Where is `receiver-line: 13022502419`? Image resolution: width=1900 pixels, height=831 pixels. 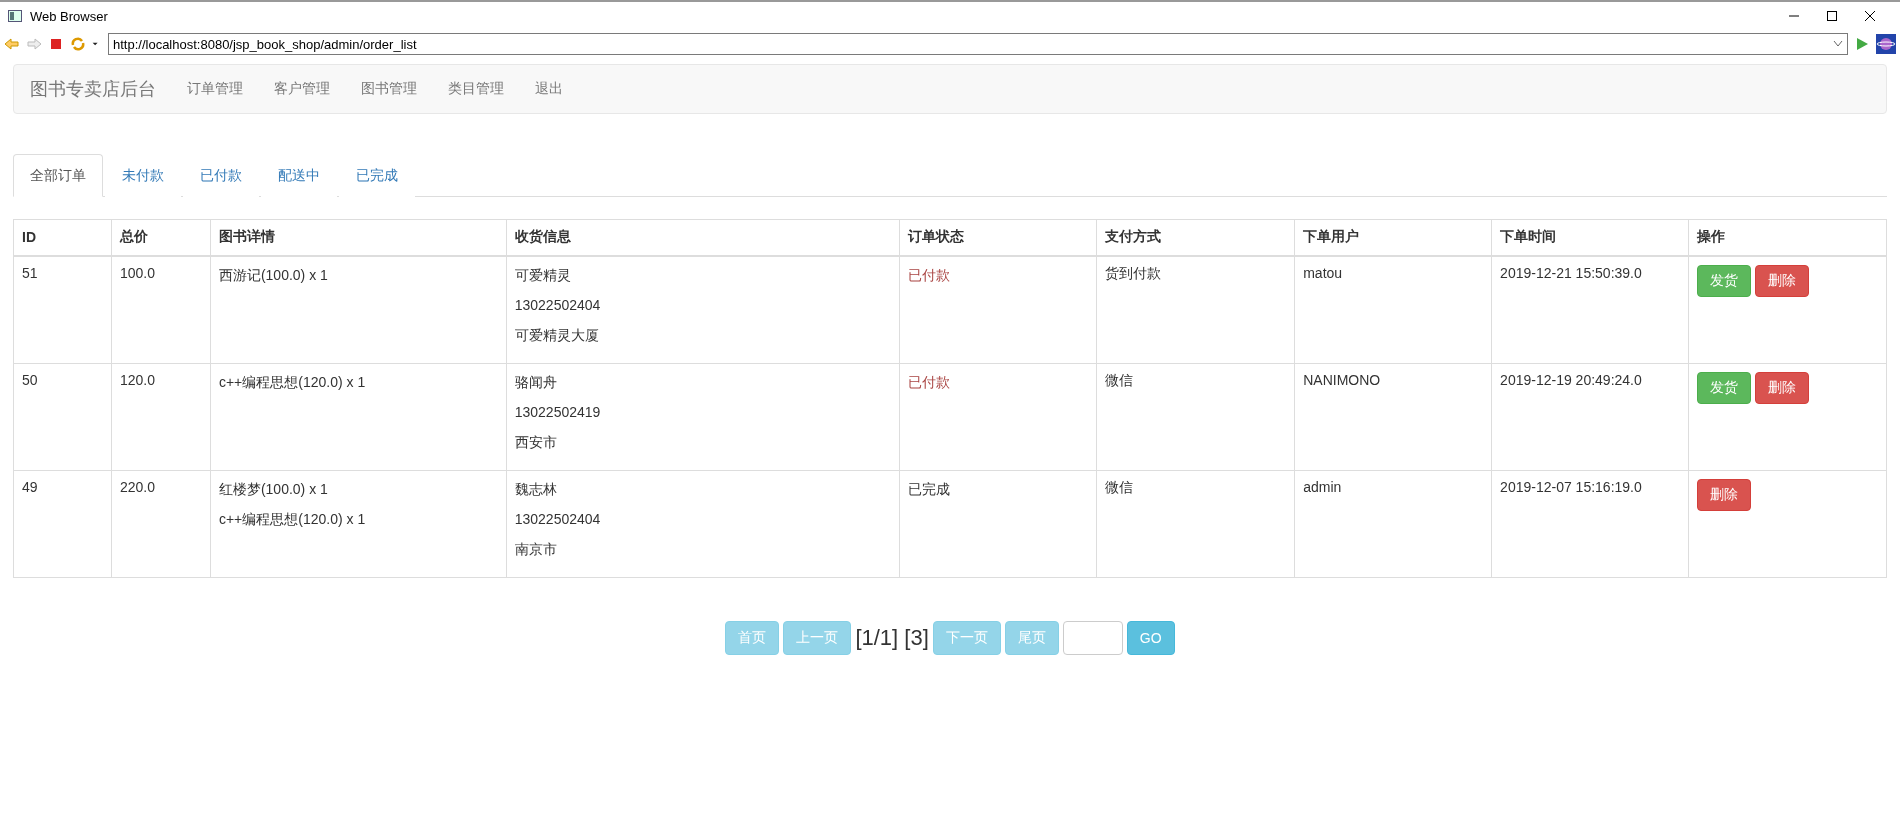
receiver-line: 13022502419 is located at coordinates (558, 412).